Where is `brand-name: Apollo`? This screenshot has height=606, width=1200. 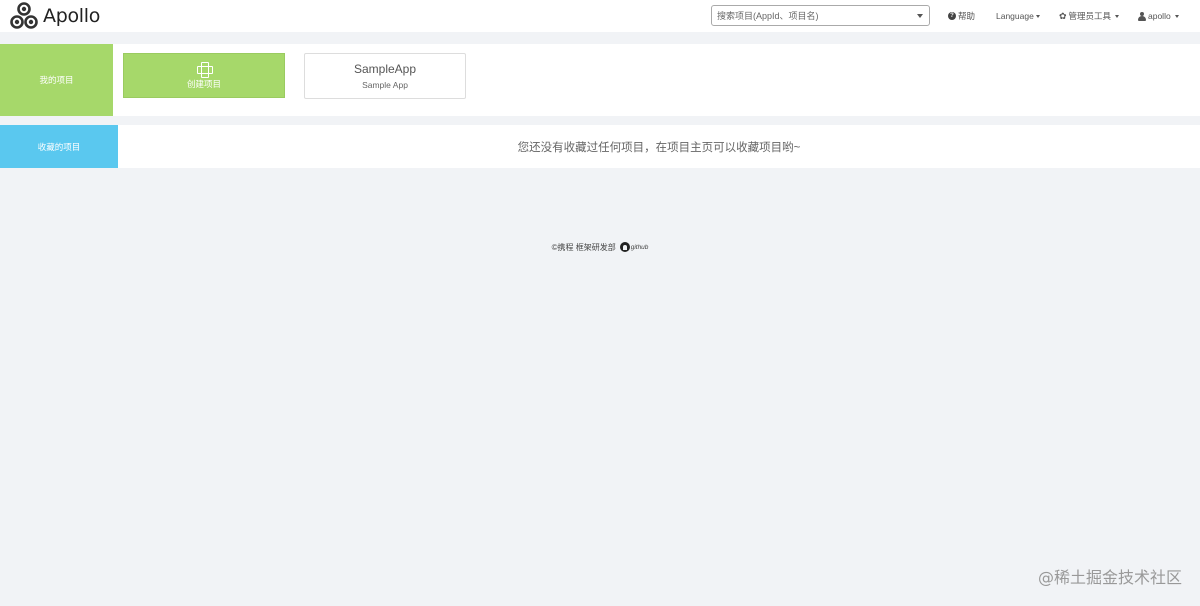 brand-name: Apollo is located at coordinates (72, 16).